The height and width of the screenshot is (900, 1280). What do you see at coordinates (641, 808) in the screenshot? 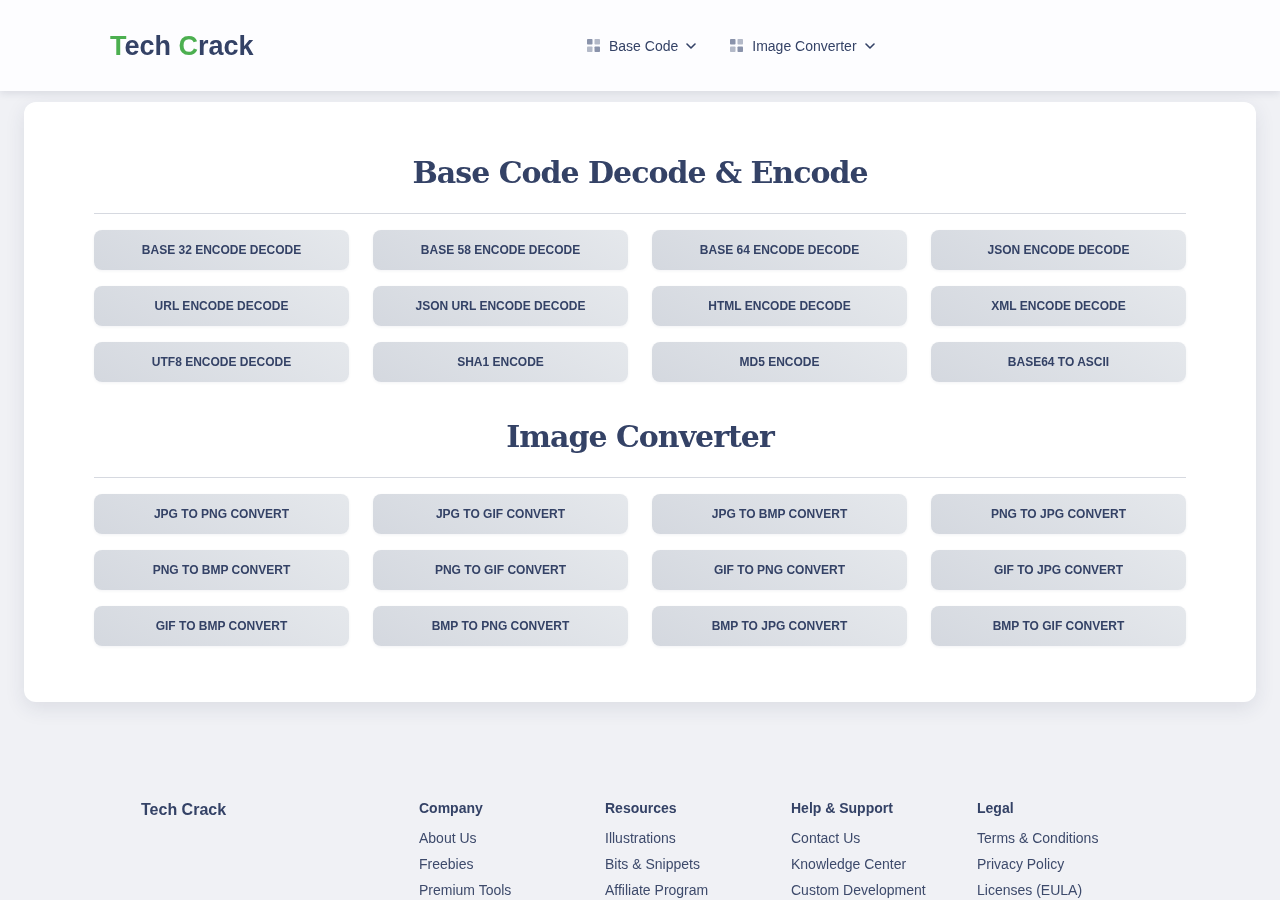
I see `footer-heading: Resources` at bounding box center [641, 808].